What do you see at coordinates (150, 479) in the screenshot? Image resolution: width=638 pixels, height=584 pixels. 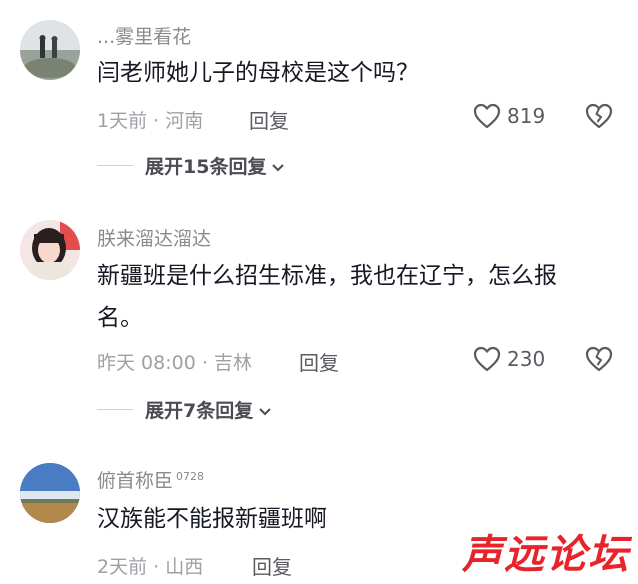 I see `username: 俯首称臣 0728` at bounding box center [150, 479].